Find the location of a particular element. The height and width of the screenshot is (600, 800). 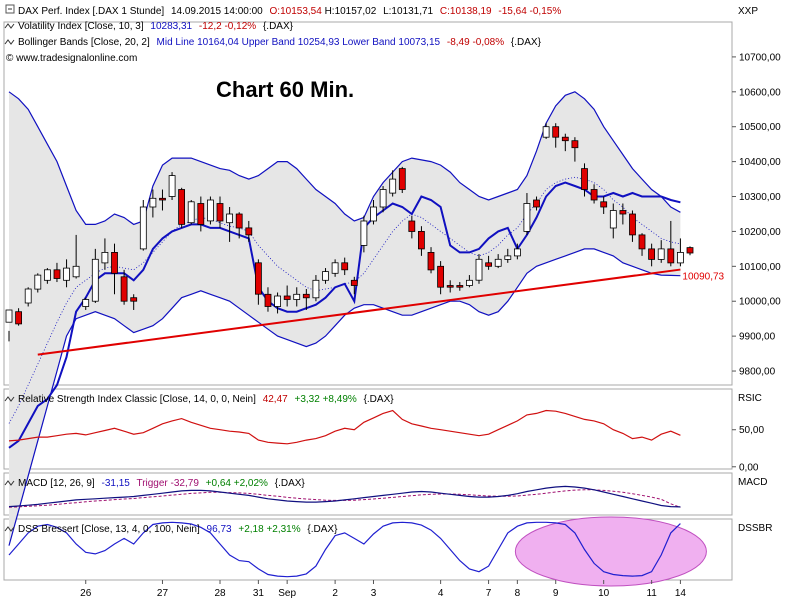

price-change: -15,64 -0,15% is located at coordinates (529, 11).